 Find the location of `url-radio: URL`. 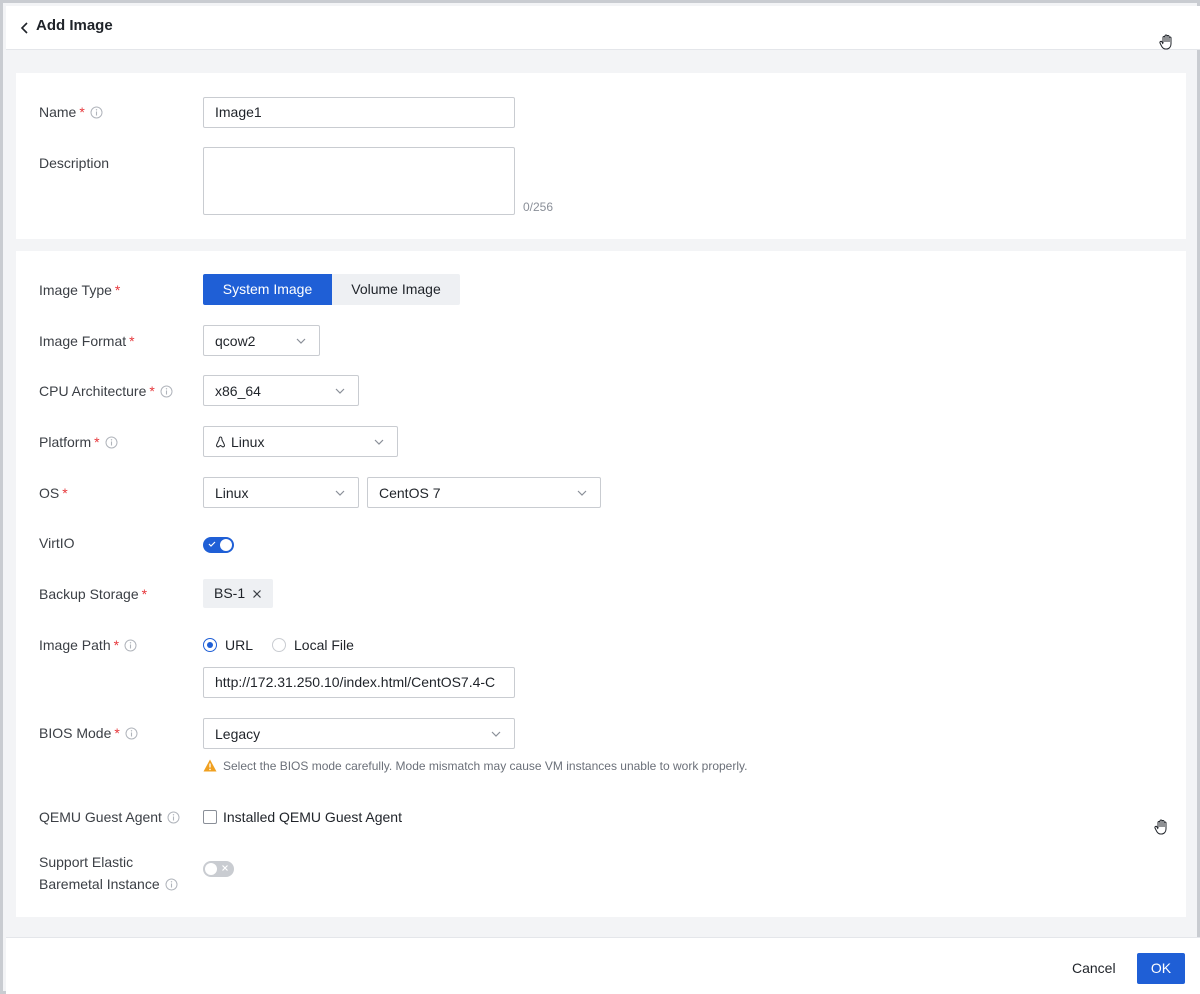

url-radio: URL is located at coordinates (228, 645).